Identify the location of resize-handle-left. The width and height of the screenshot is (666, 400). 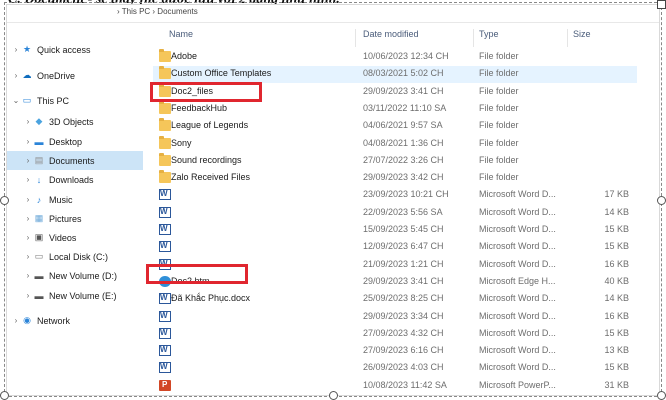
(4, 200).